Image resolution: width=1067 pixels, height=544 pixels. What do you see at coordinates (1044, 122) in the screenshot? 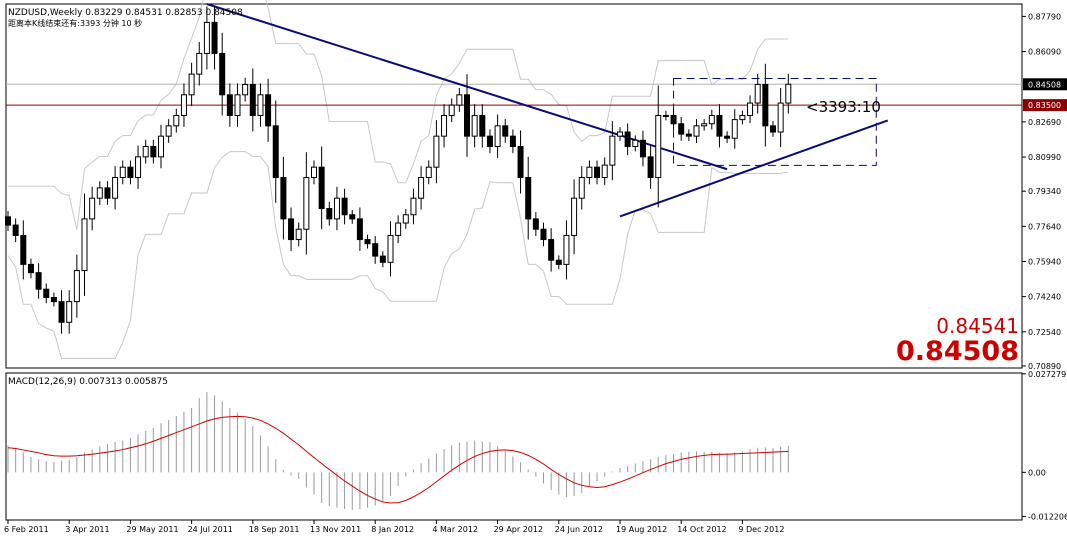
I see `y-tick-label: 0.82690` at bounding box center [1044, 122].